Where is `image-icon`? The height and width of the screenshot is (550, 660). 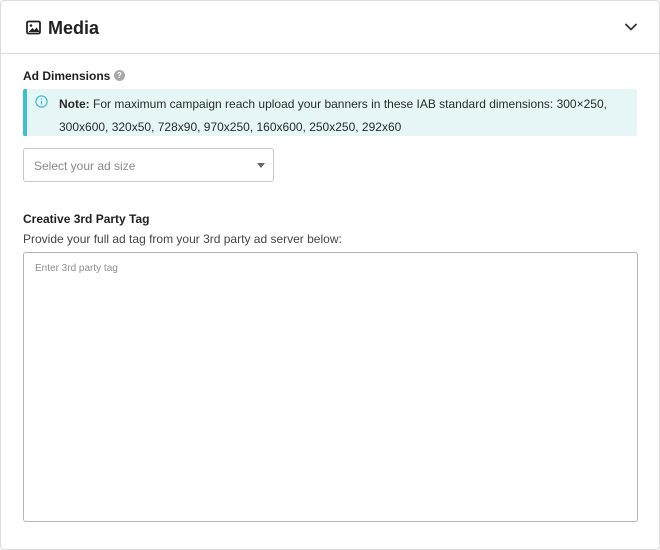
image-icon is located at coordinates (33, 27).